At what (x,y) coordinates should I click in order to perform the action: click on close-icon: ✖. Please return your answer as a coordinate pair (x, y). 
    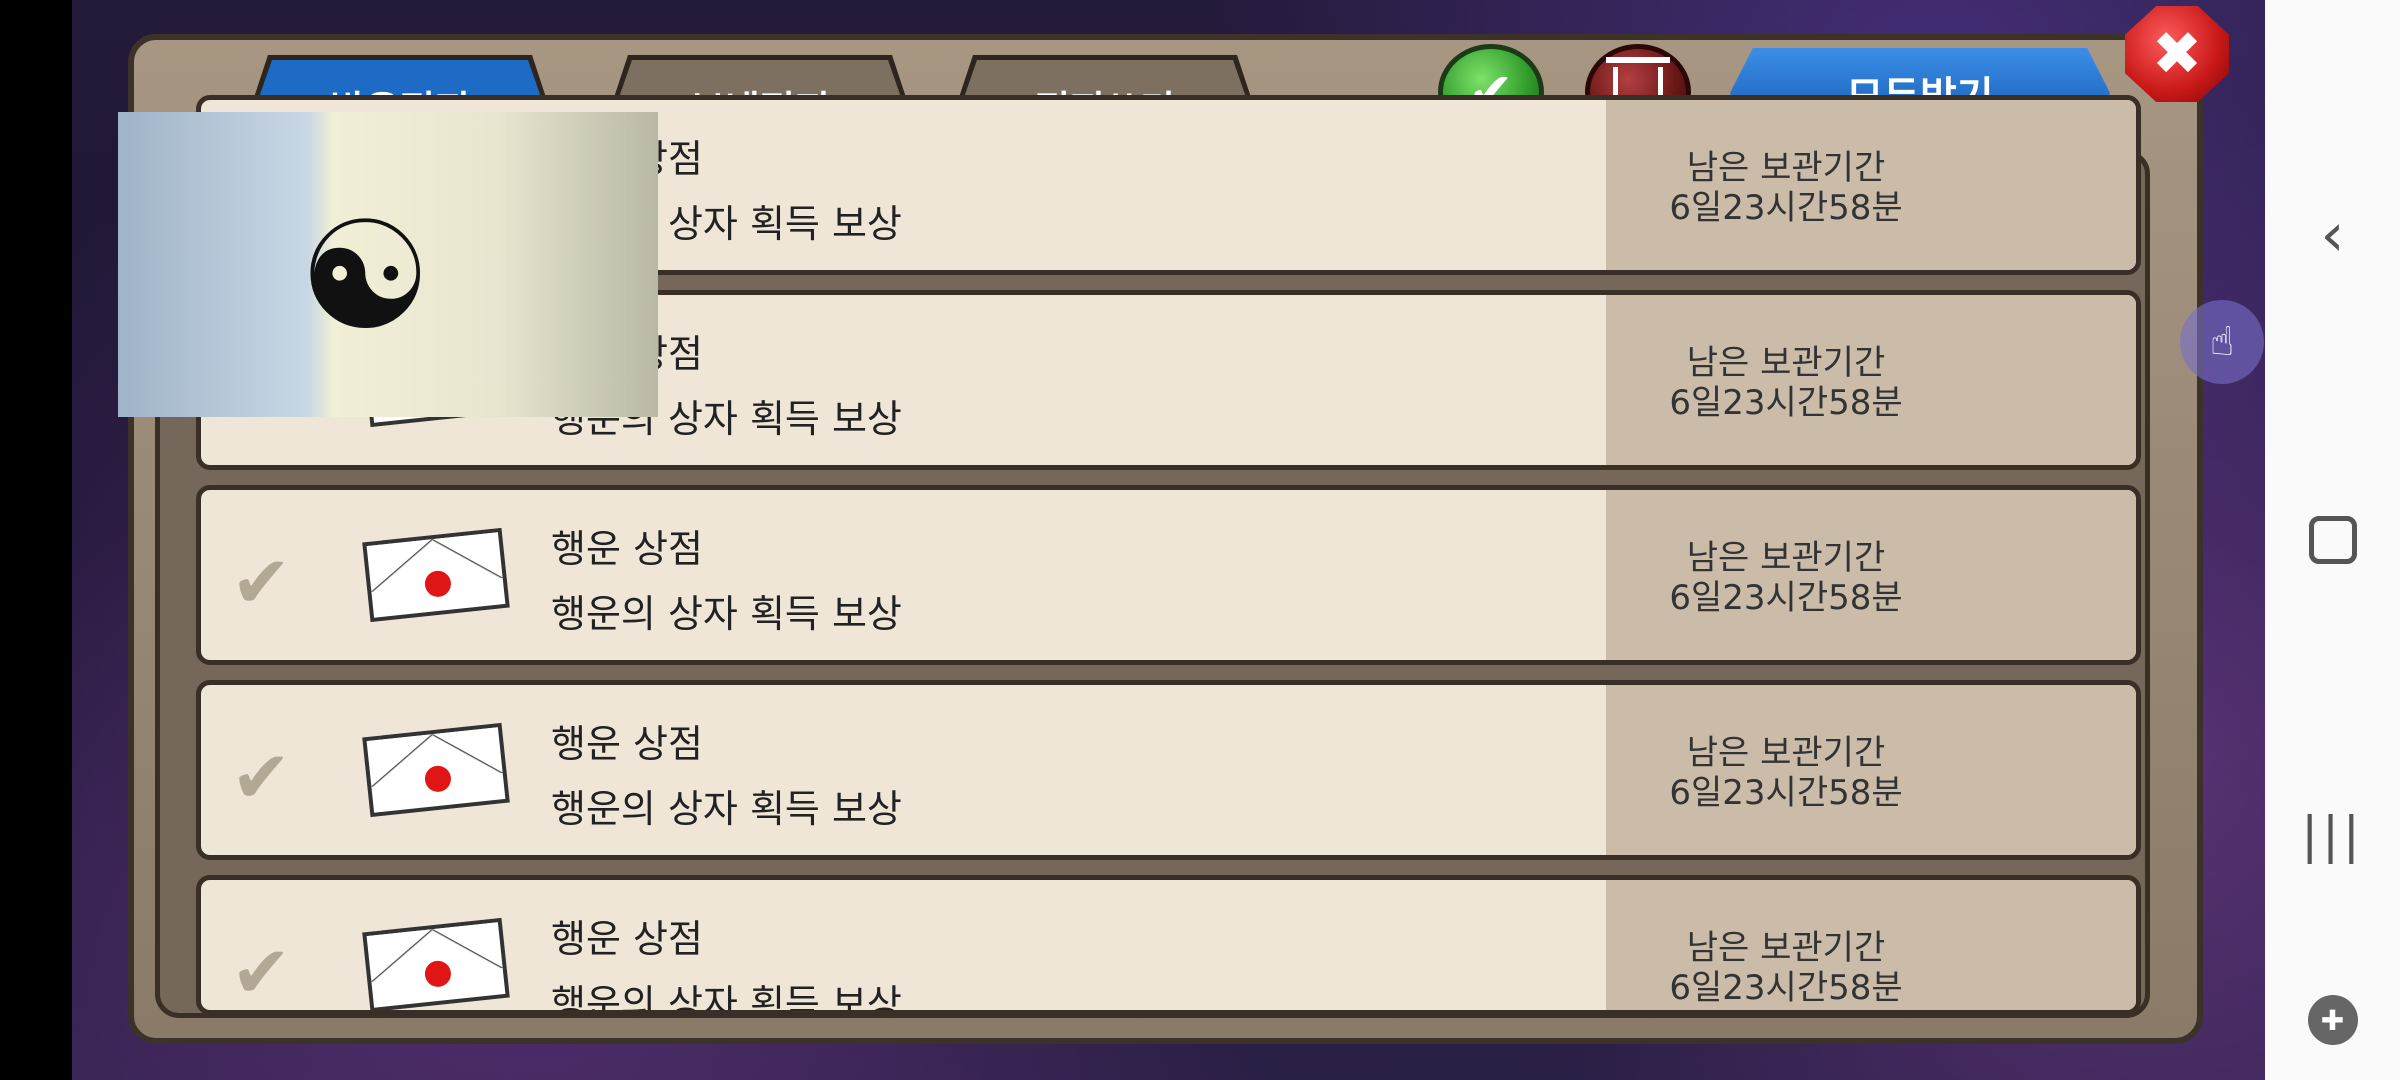
    Looking at the image, I should click on (2177, 54).